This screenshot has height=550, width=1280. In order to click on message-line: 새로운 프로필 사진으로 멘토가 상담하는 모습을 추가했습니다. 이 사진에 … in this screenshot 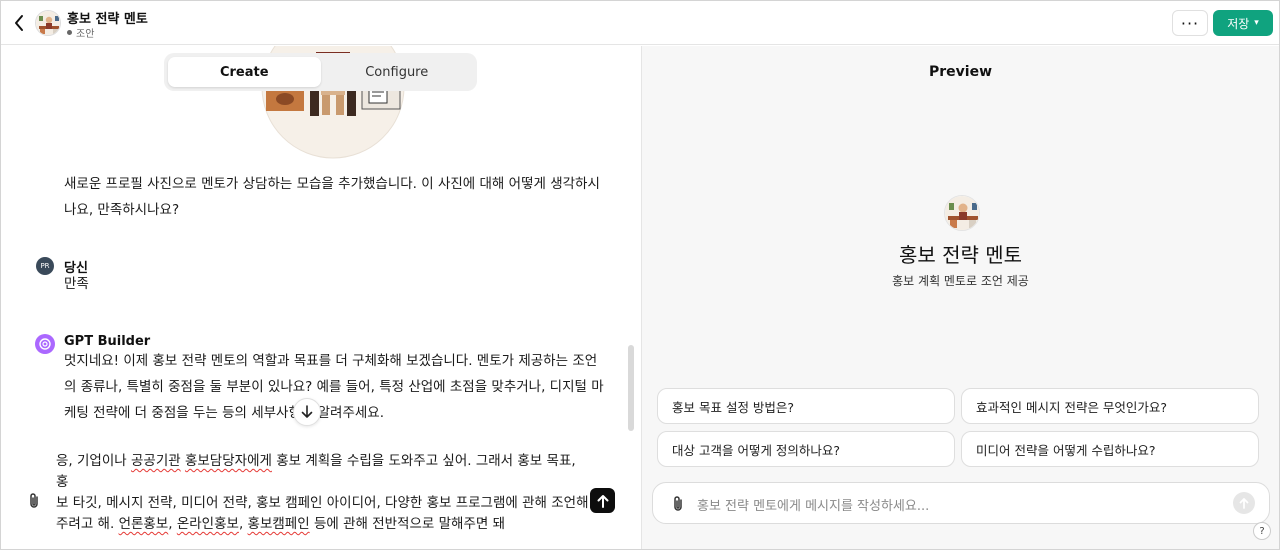, I will do `click(332, 184)`.